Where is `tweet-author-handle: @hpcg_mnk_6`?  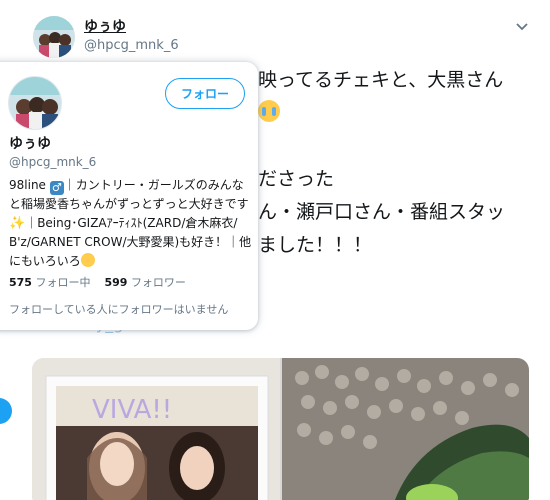
tweet-author-handle: @hpcg_mnk_6 is located at coordinates (131, 45).